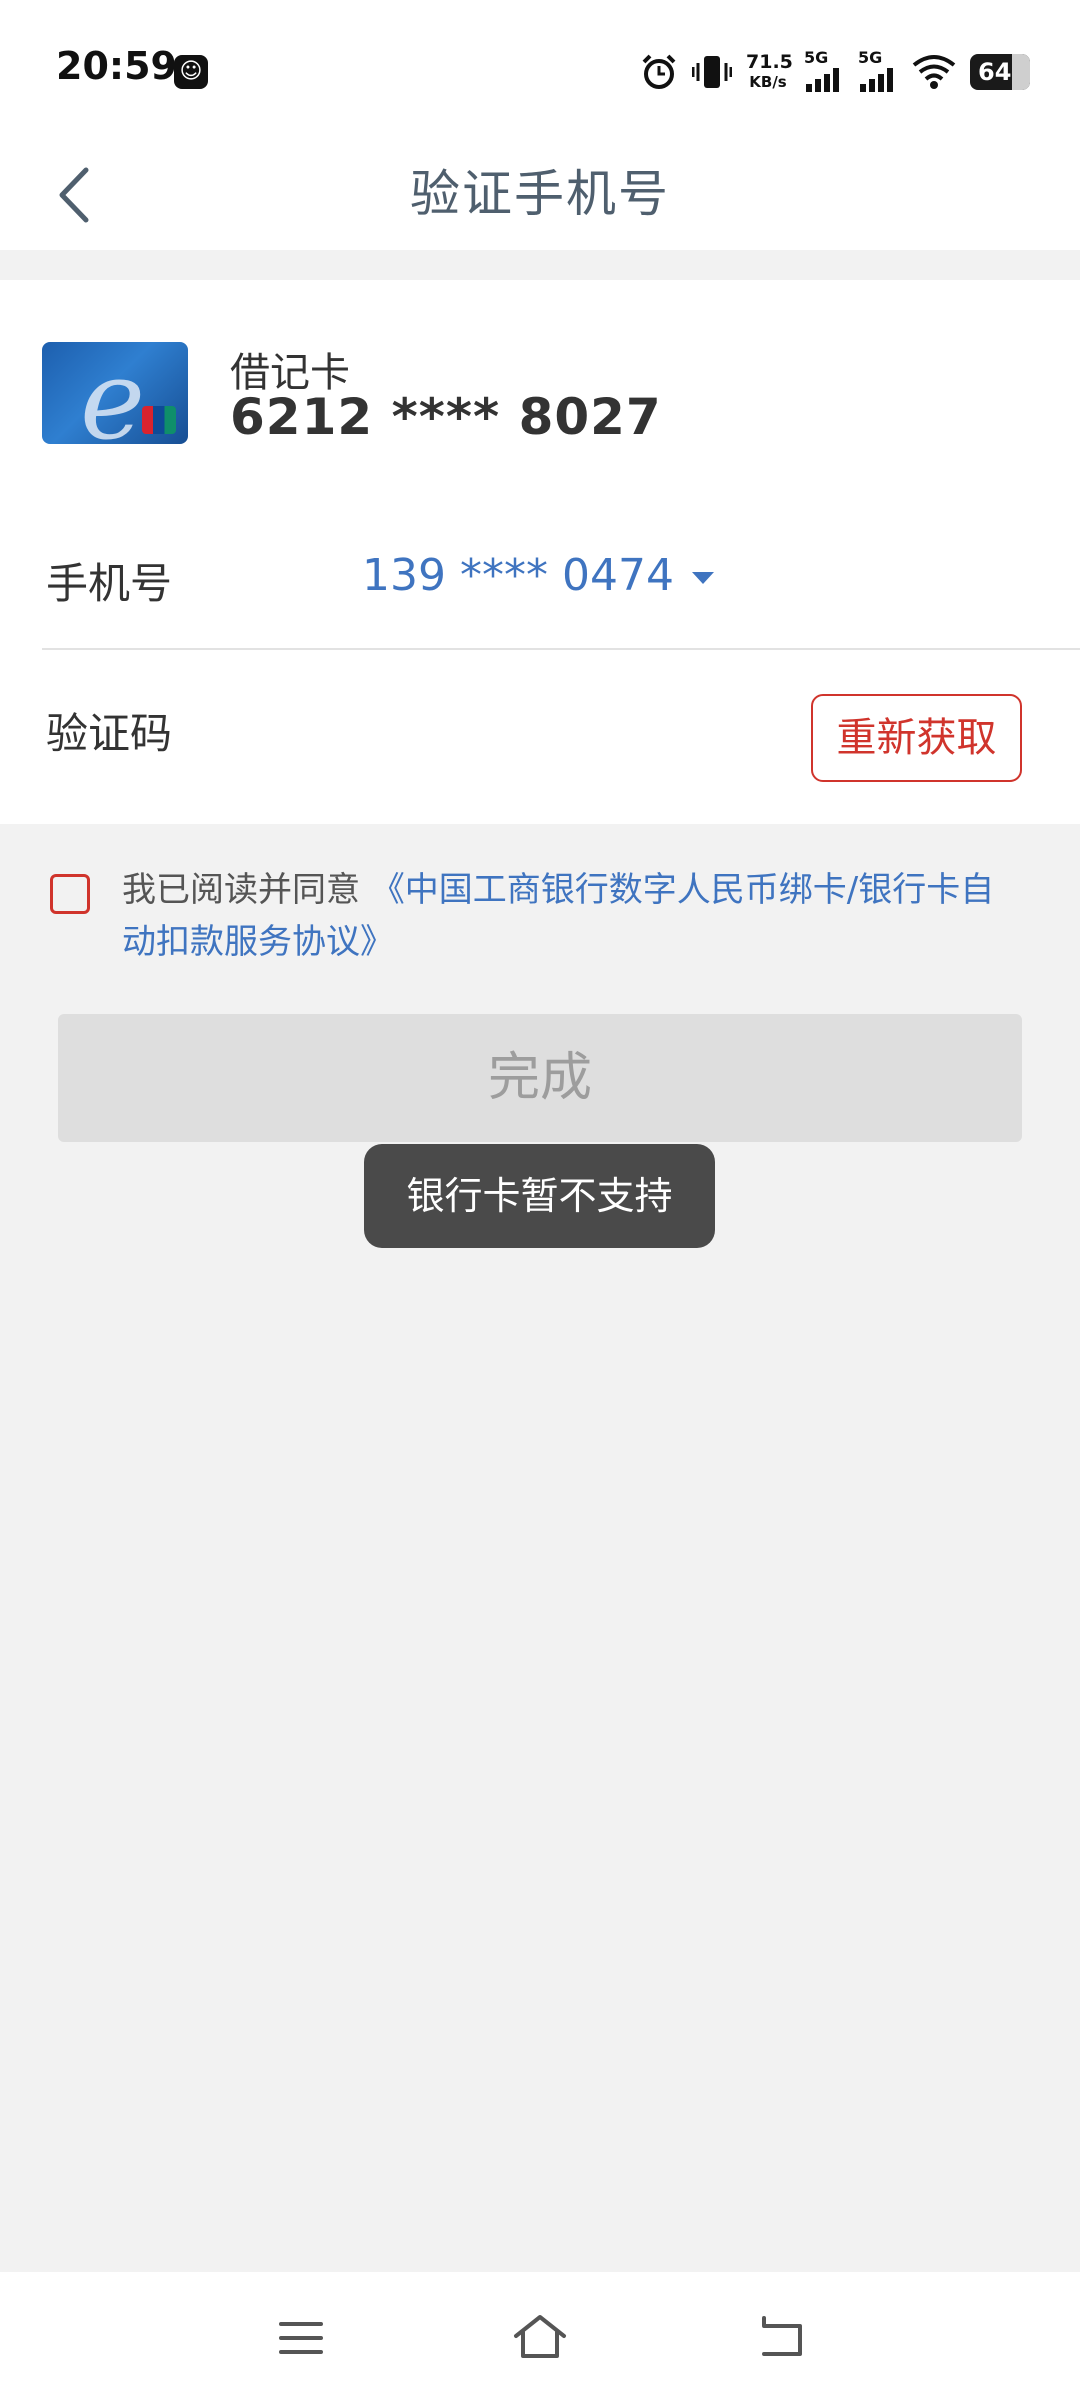 This screenshot has height=2400, width=1080. What do you see at coordinates (561, 649) in the screenshot?
I see `divider` at bounding box center [561, 649].